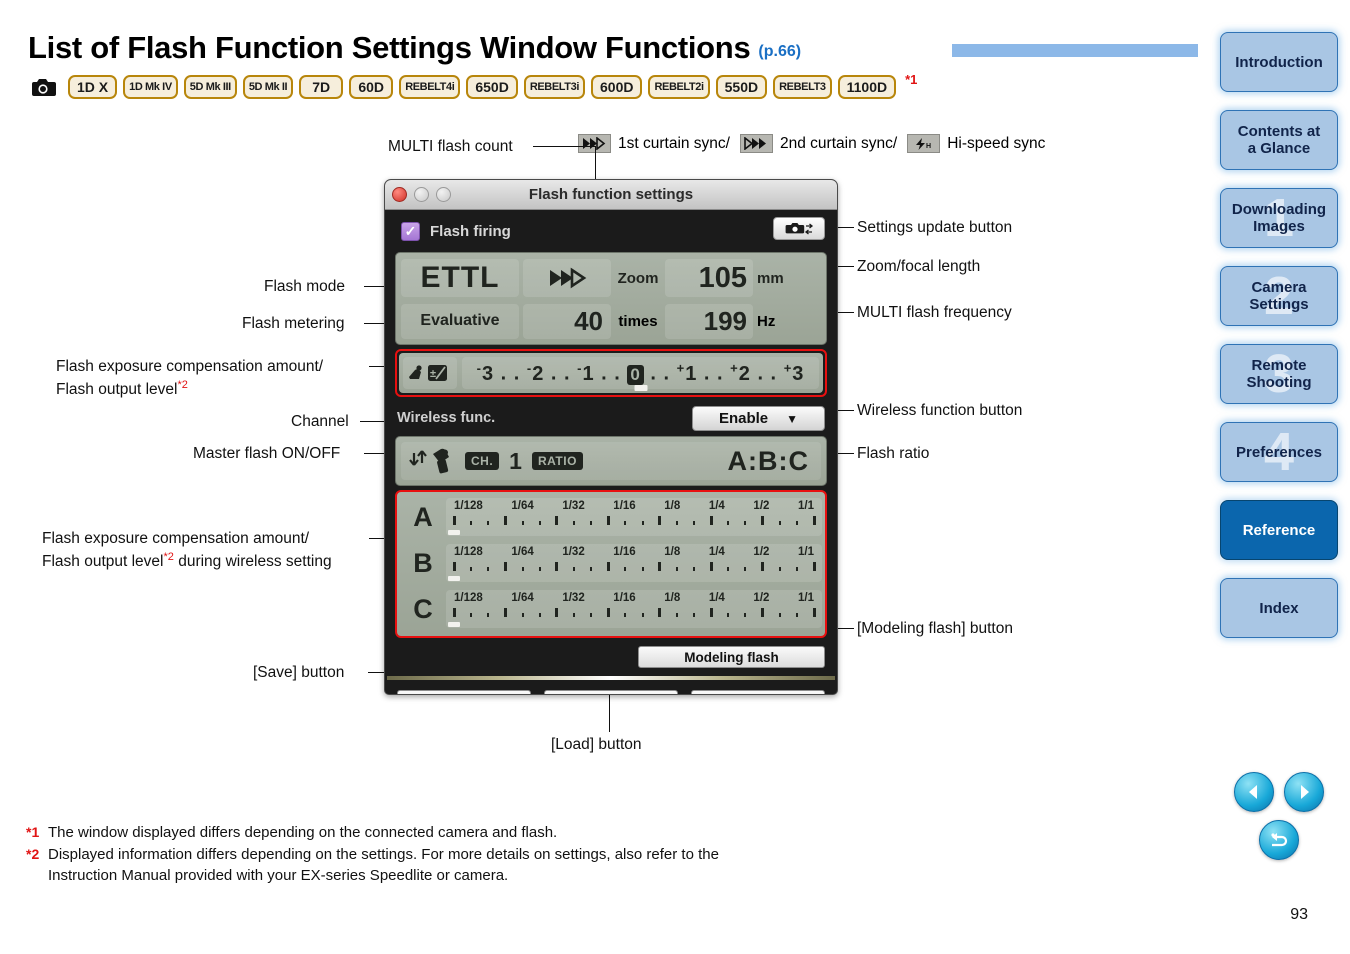 Image resolution: width=1350 pixels, height=954 pixels. I want to click on wireless-group-scale-ticks, so click(634, 611).